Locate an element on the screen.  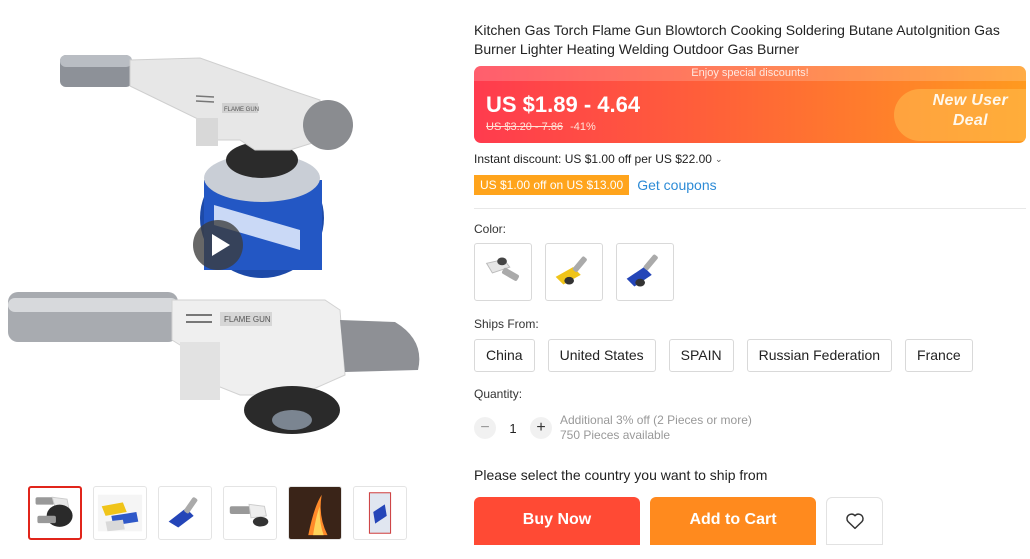
new-user-deal-badge: New User Deal is located at coordinates (957, 112).